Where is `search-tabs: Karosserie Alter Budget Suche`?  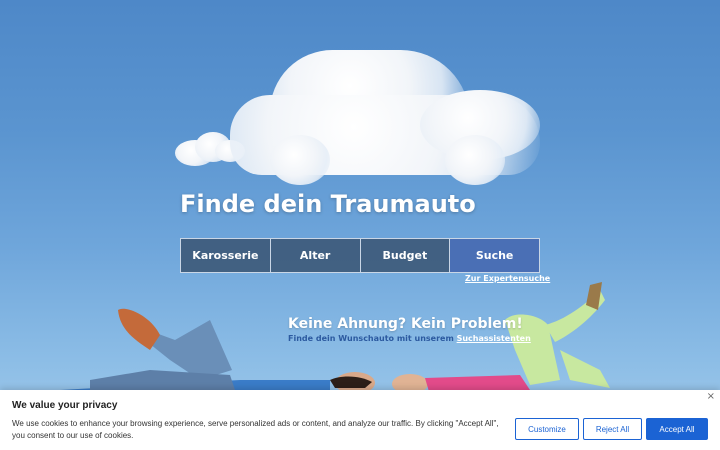 search-tabs: Karosserie Alter Budget Suche is located at coordinates (360, 255).